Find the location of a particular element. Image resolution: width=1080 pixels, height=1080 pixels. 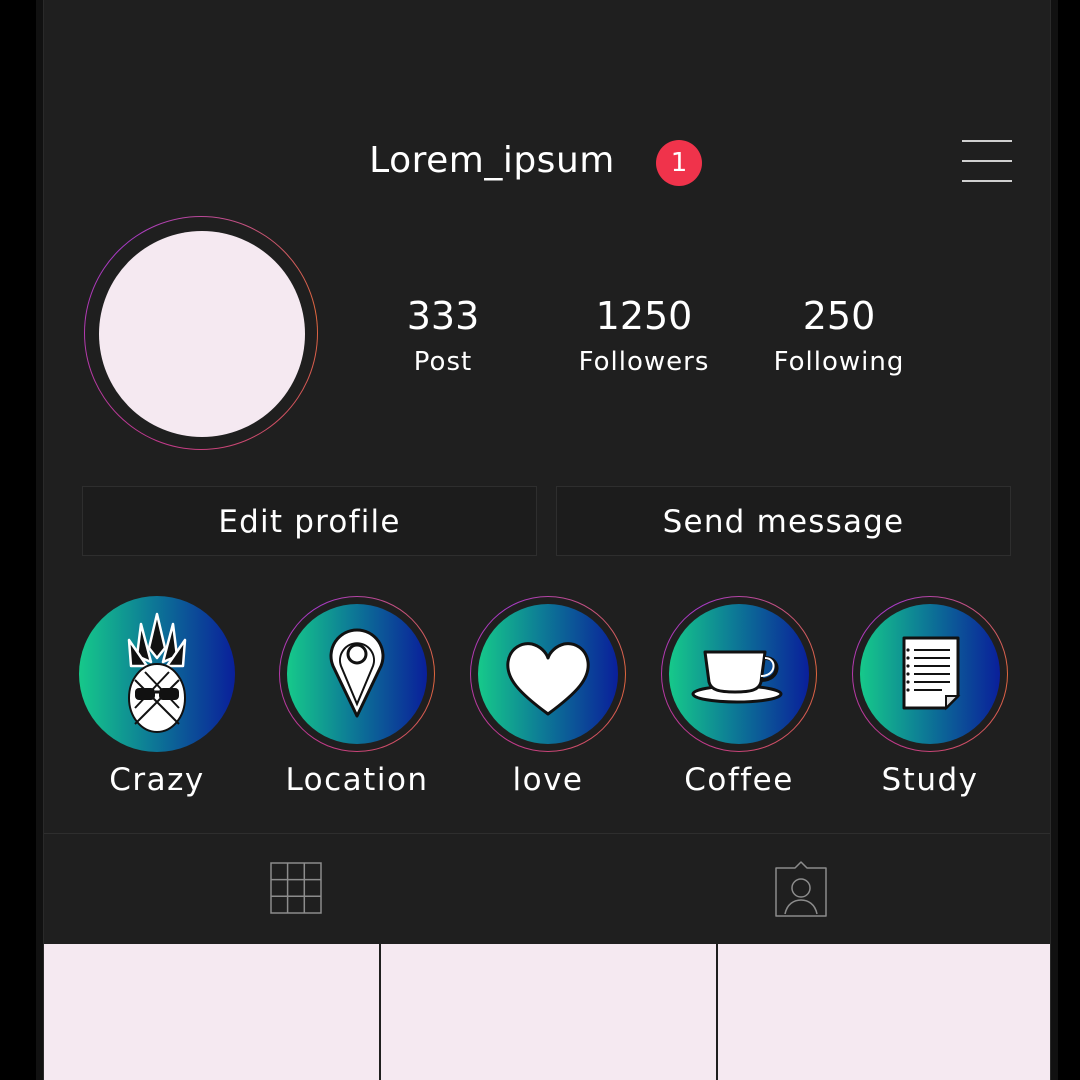

tab-tagged is located at coordinates (801, 889).